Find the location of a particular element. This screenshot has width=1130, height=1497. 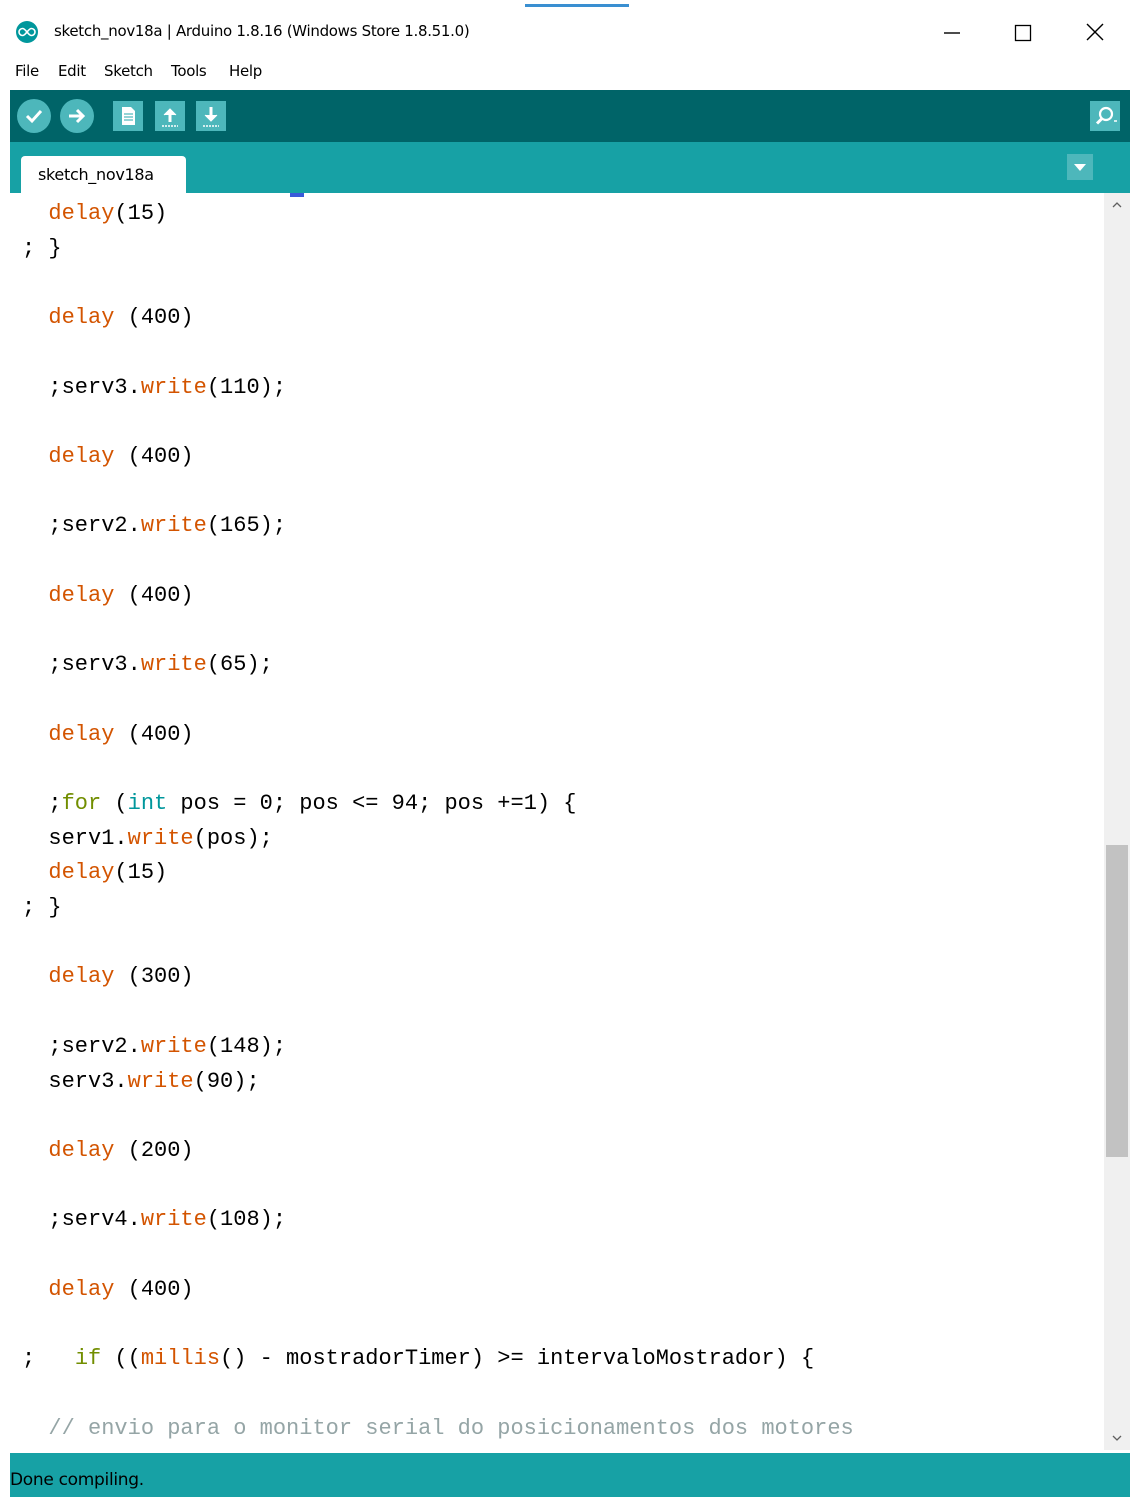

code-token: (15) is located at coordinates (141, 873).